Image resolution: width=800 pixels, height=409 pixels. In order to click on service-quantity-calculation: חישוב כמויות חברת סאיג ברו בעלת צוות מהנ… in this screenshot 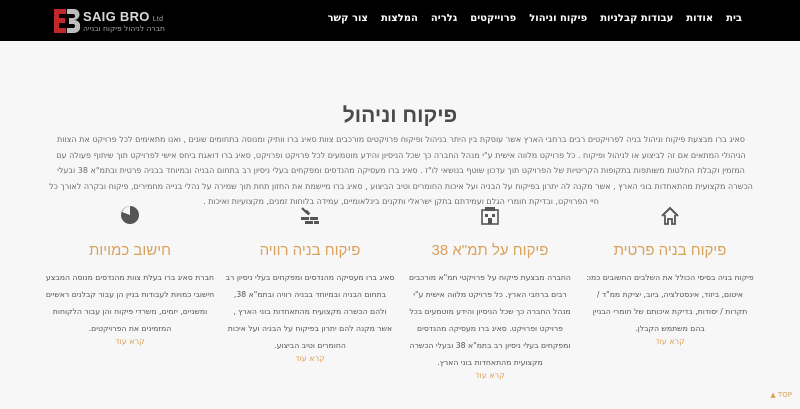, I will do `click(130, 293)`.